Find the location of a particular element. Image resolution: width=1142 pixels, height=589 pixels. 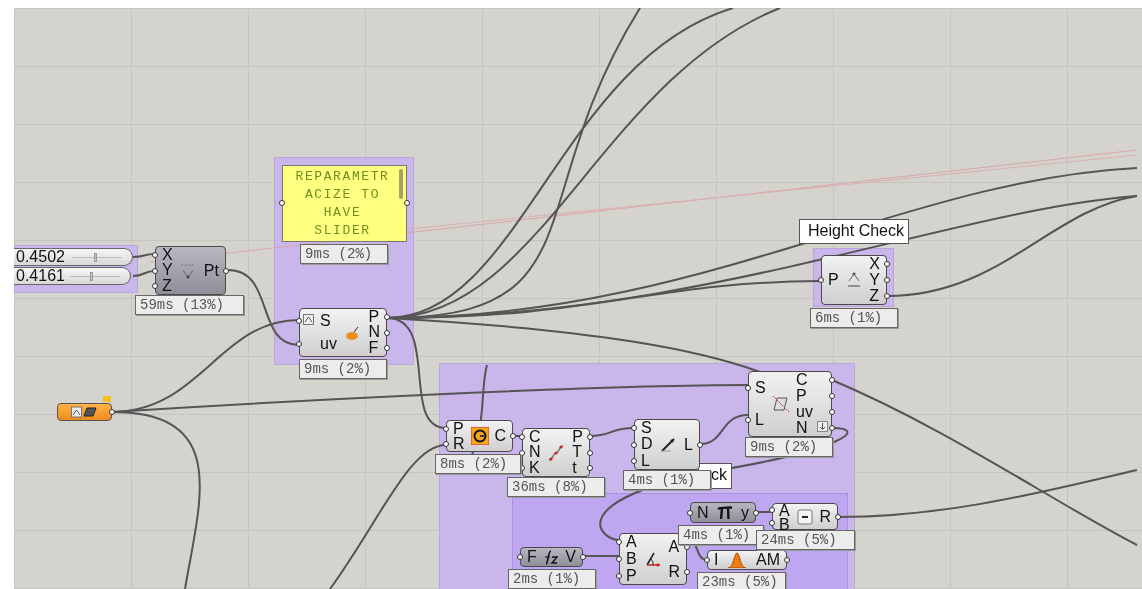

surface-parameter is located at coordinates (84, 412).